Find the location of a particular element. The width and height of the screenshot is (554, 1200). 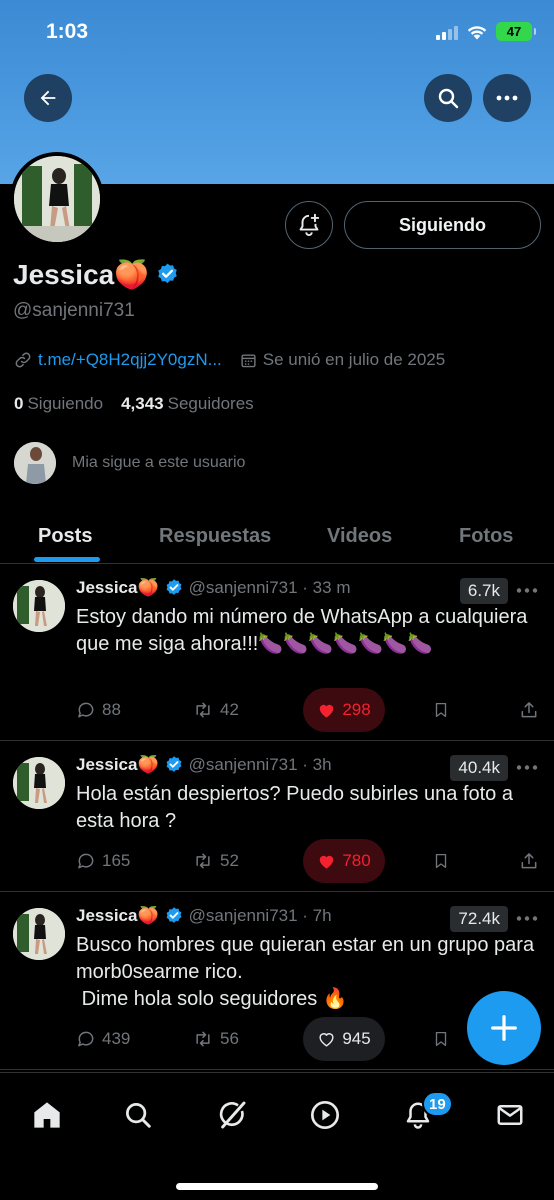

avatar-photo is located at coordinates (57, 199).